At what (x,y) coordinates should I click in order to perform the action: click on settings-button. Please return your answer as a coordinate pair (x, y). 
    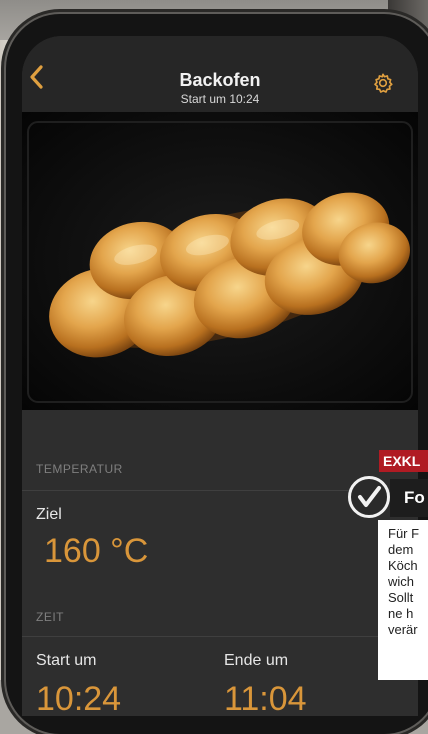
    Looking at the image, I should click on (383, 83).